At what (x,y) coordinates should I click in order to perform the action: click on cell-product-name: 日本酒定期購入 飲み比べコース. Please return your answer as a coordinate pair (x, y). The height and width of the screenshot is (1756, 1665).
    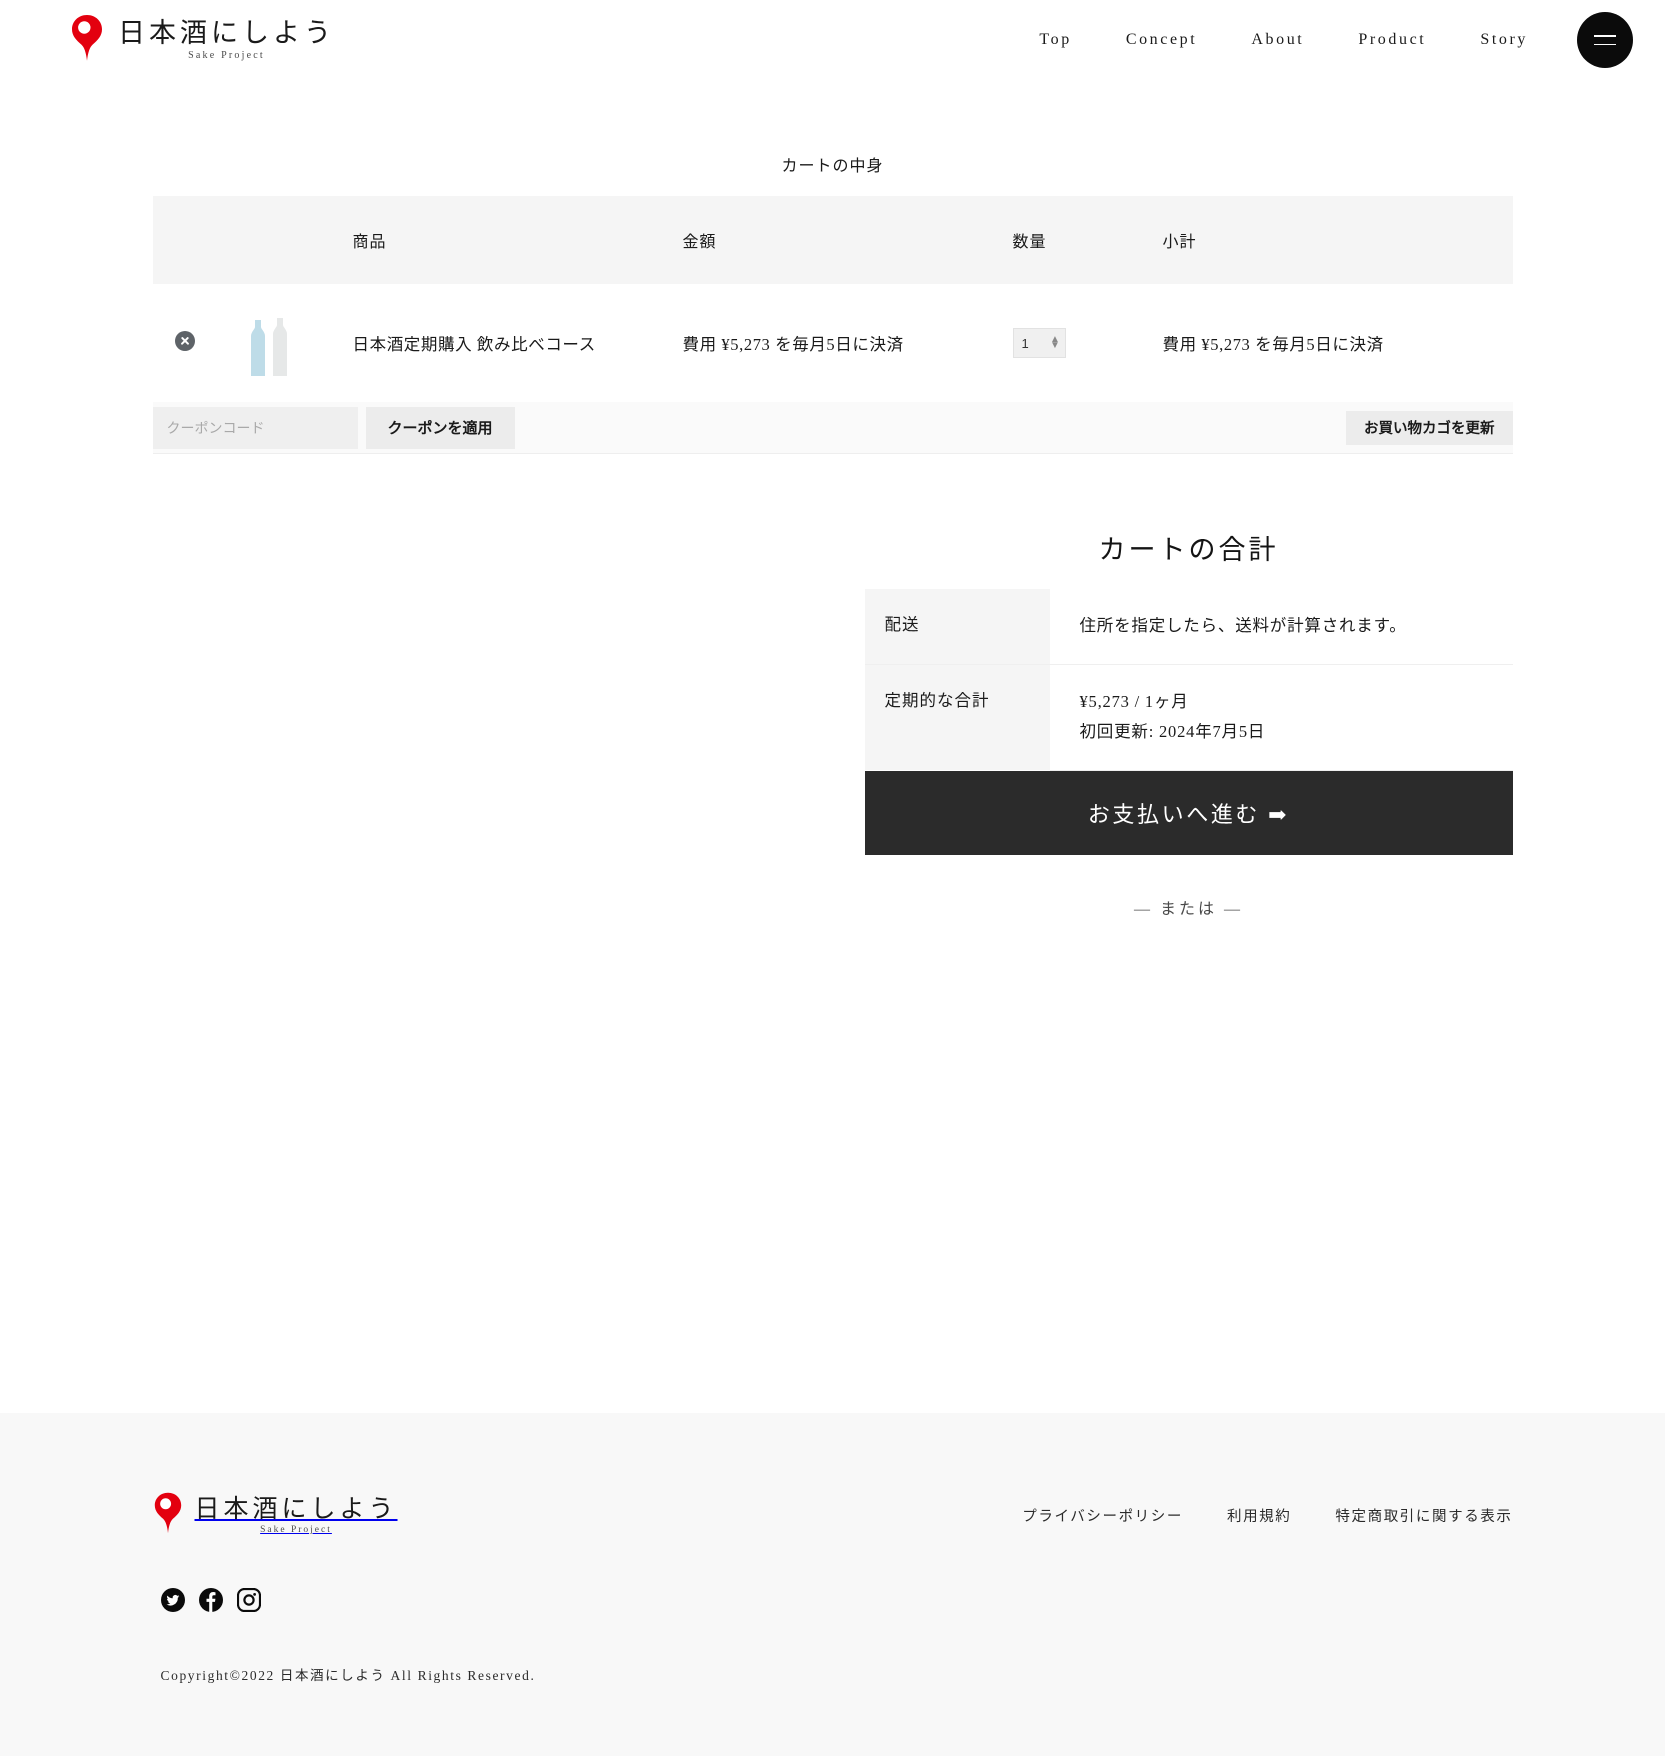
    Looking at the image, I should click on (517, 343).